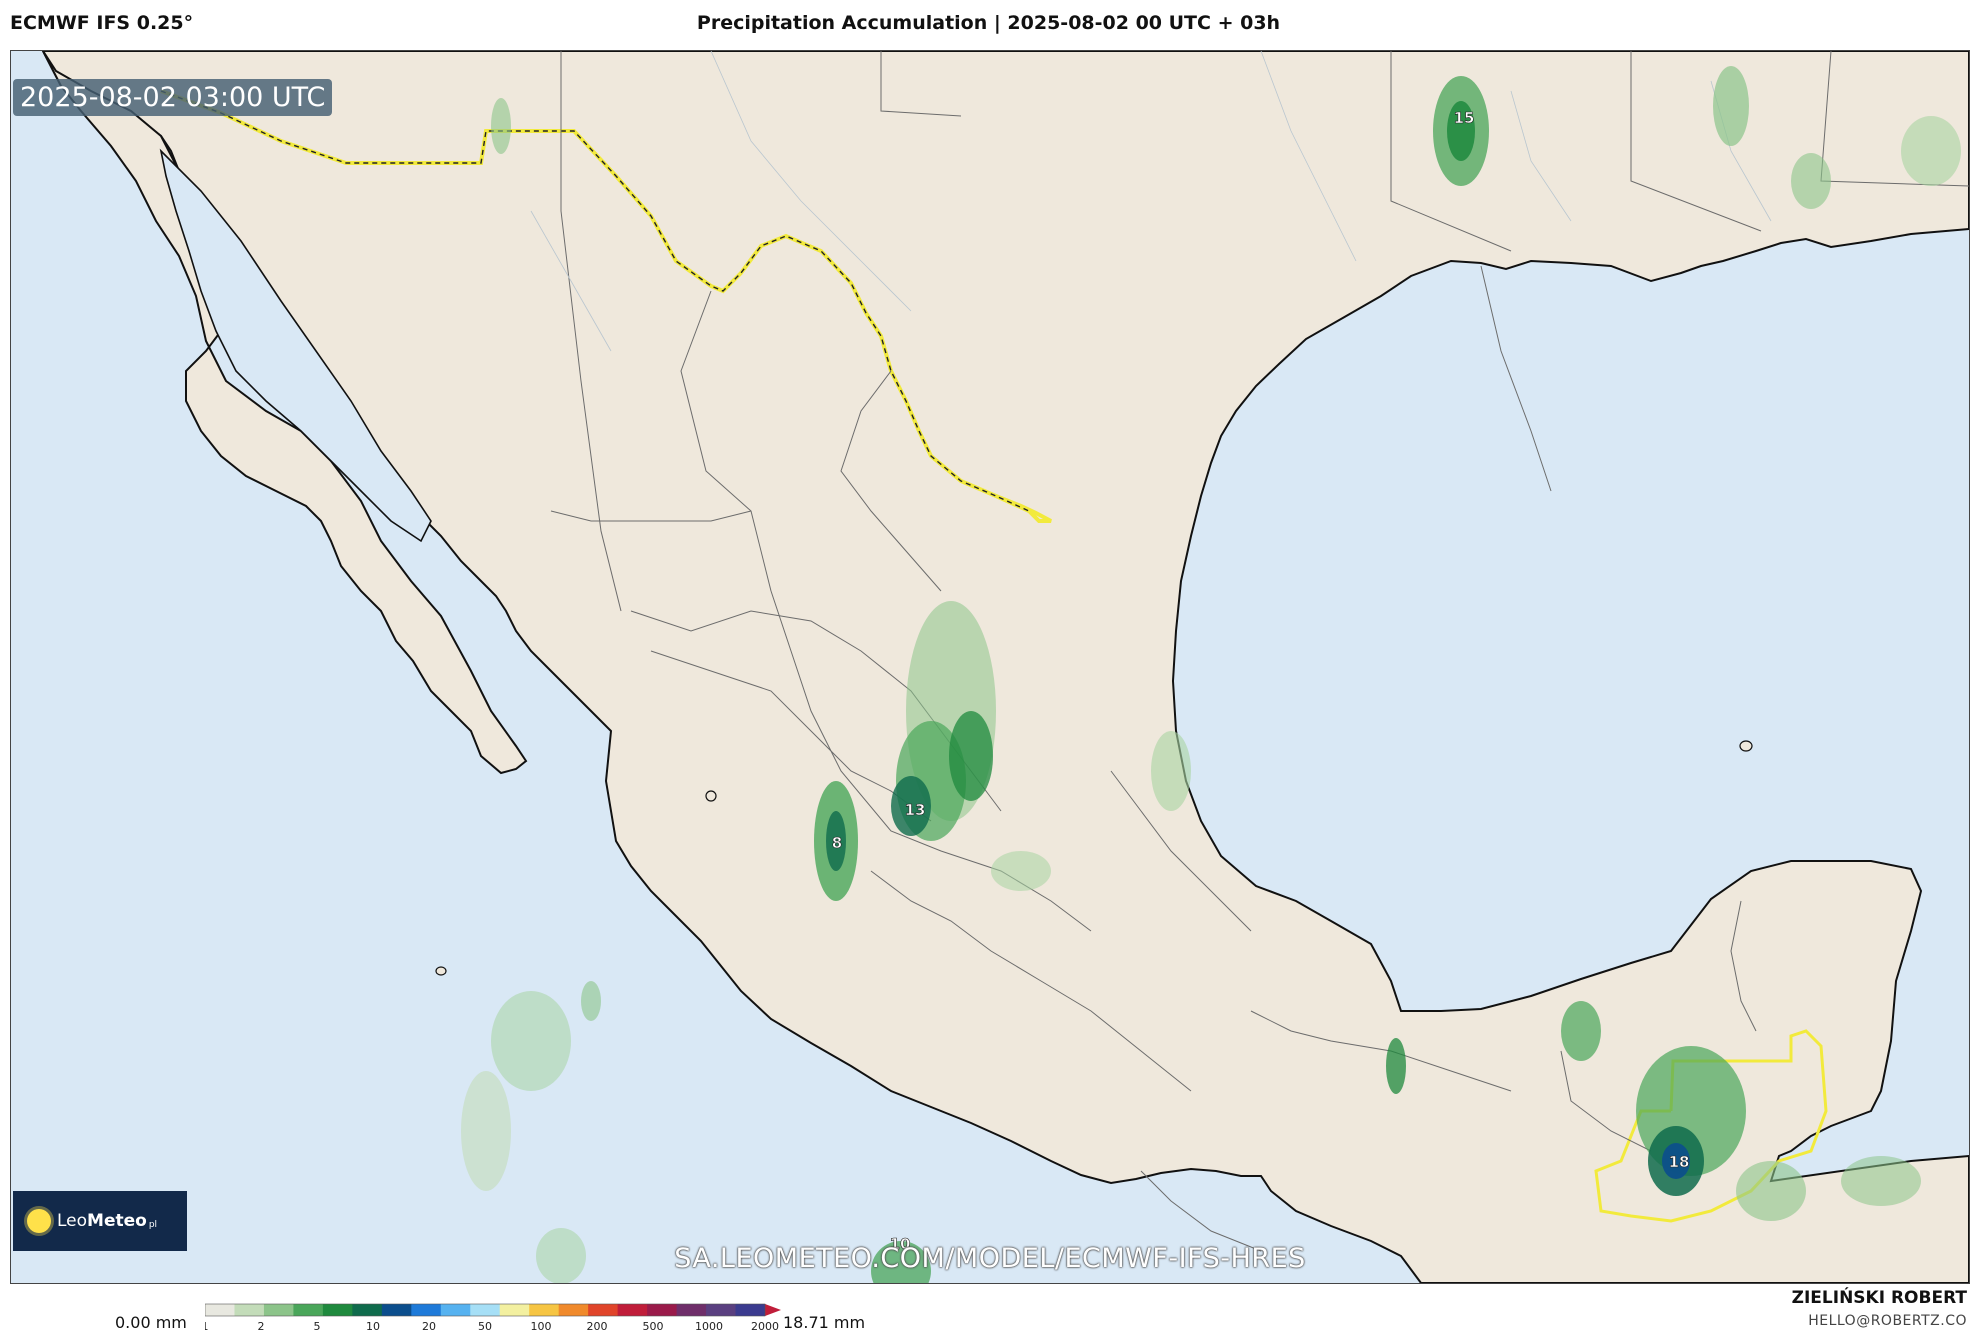  I want to click on logo-name: Leo, so click(72, 1221).